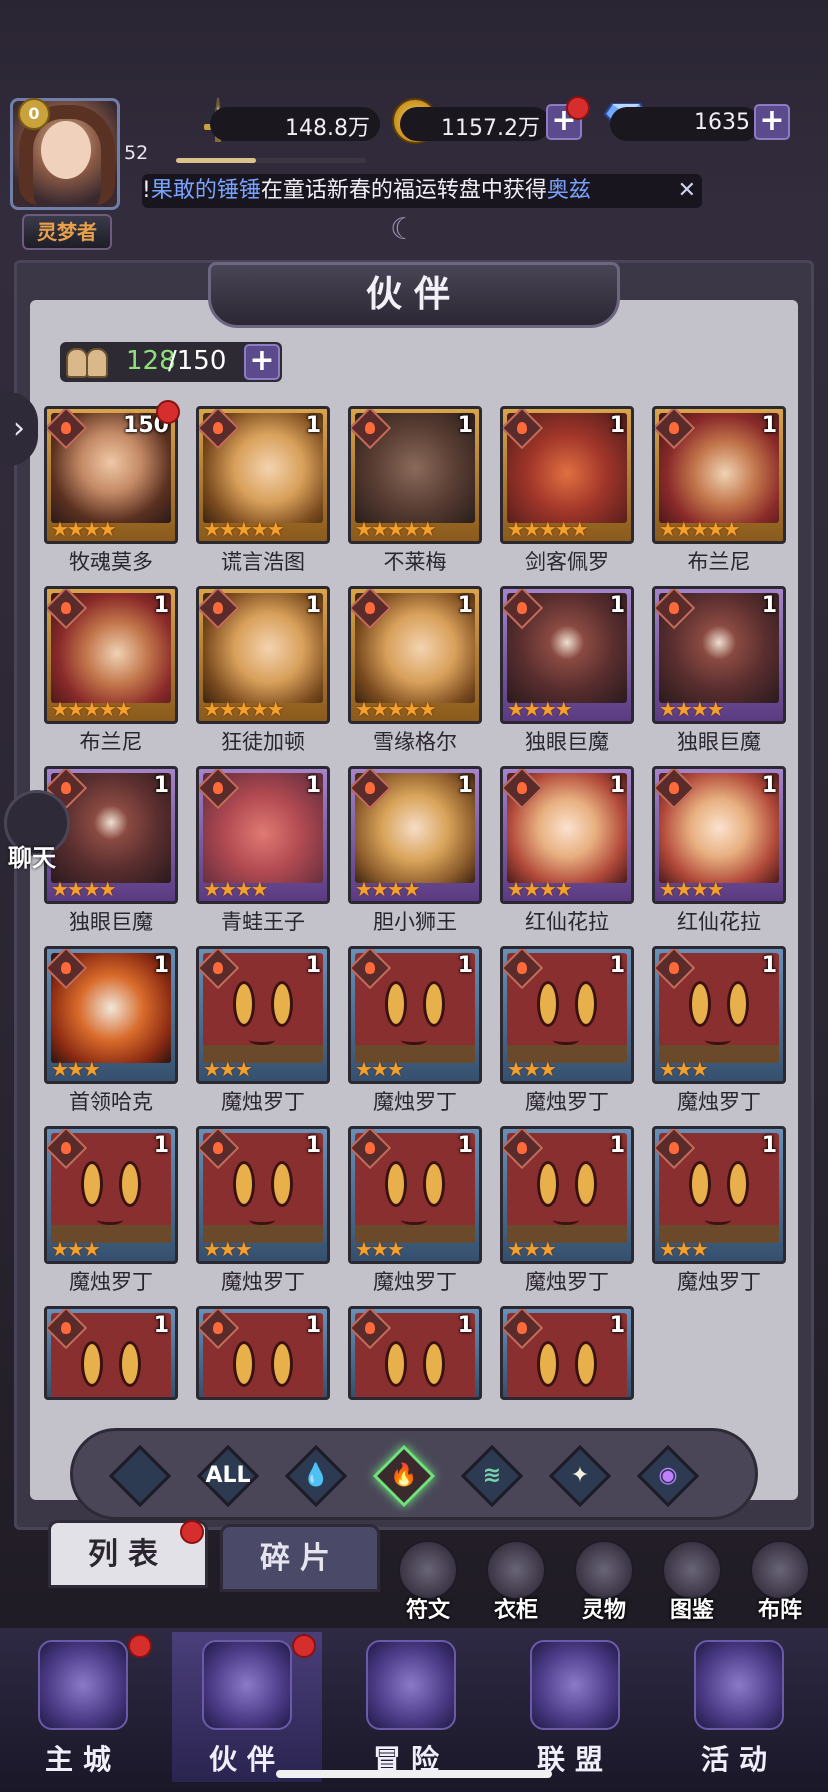 Image resolution: width=828 pixels, height=1792 pixels. I want to click on filter-dark-icon: ◉, so click(668, 1476).